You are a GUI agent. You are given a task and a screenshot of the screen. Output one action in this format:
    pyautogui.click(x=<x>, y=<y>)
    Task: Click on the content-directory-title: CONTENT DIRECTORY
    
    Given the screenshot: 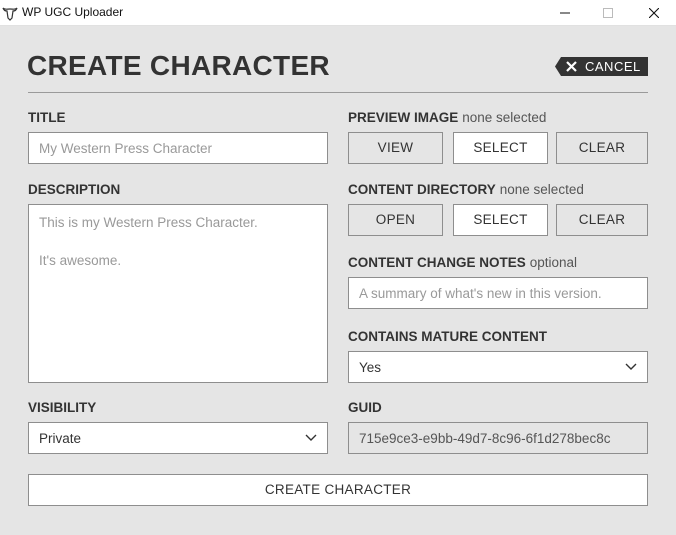 What is the action you would take?
    pyautogui.click(x=422, y=189)
    